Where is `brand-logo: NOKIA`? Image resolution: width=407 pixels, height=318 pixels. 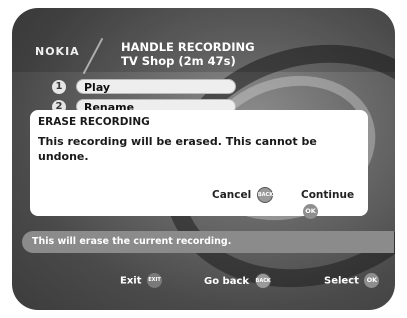
brand-logo: NOKIA is located at coordinates (57, 51).